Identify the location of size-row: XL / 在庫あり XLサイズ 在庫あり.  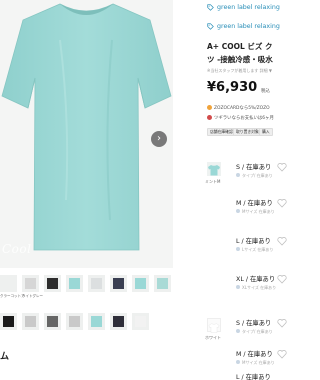
(261, 287).